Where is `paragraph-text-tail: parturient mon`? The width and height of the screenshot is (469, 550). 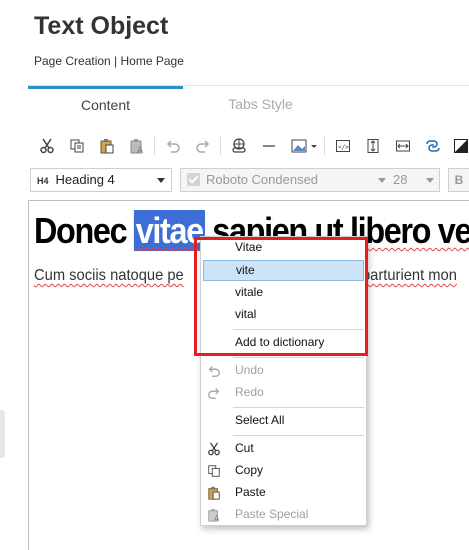 paragraph-text-tail: parturient mon is located at coordinates (409, 276).